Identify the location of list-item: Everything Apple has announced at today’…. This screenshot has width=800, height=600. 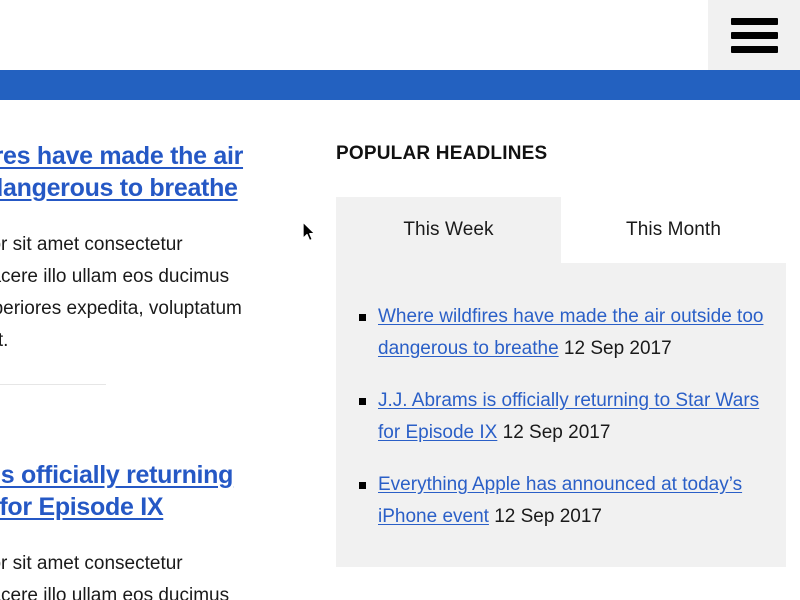
(561, 501).